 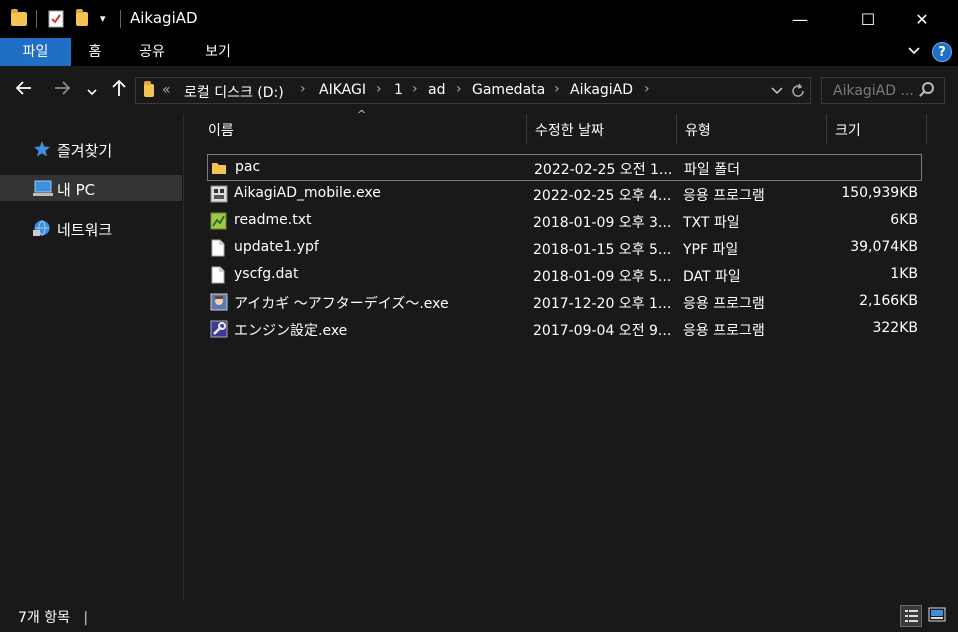 What do you see at coordinates (56, 19) in the screenshot?
I see `properties-icon` at bounding box center [56, 19].